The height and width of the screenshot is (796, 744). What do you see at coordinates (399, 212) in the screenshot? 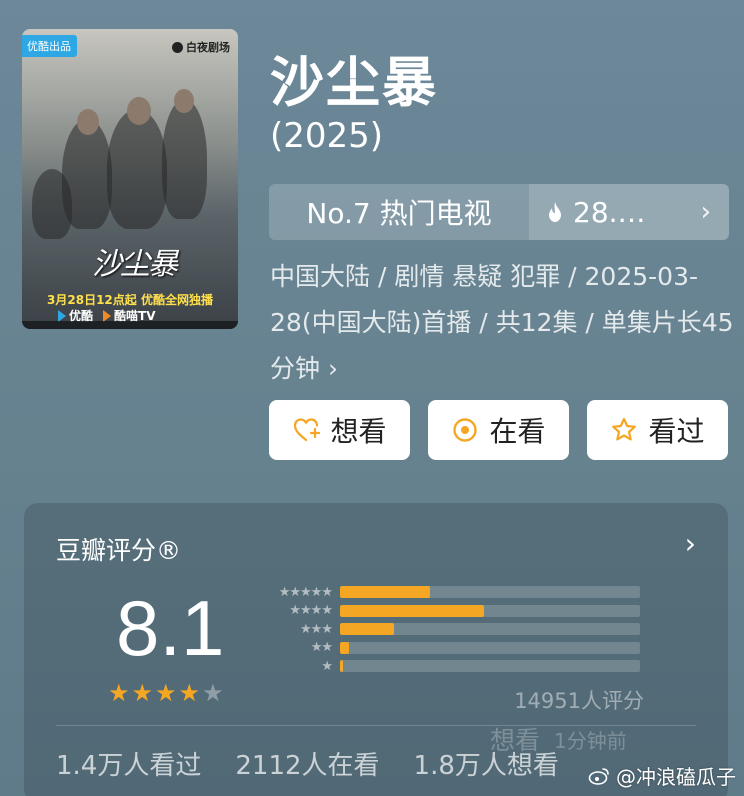
I see `rank-label: No.7 热门电视` at bounding box center [399, 212].